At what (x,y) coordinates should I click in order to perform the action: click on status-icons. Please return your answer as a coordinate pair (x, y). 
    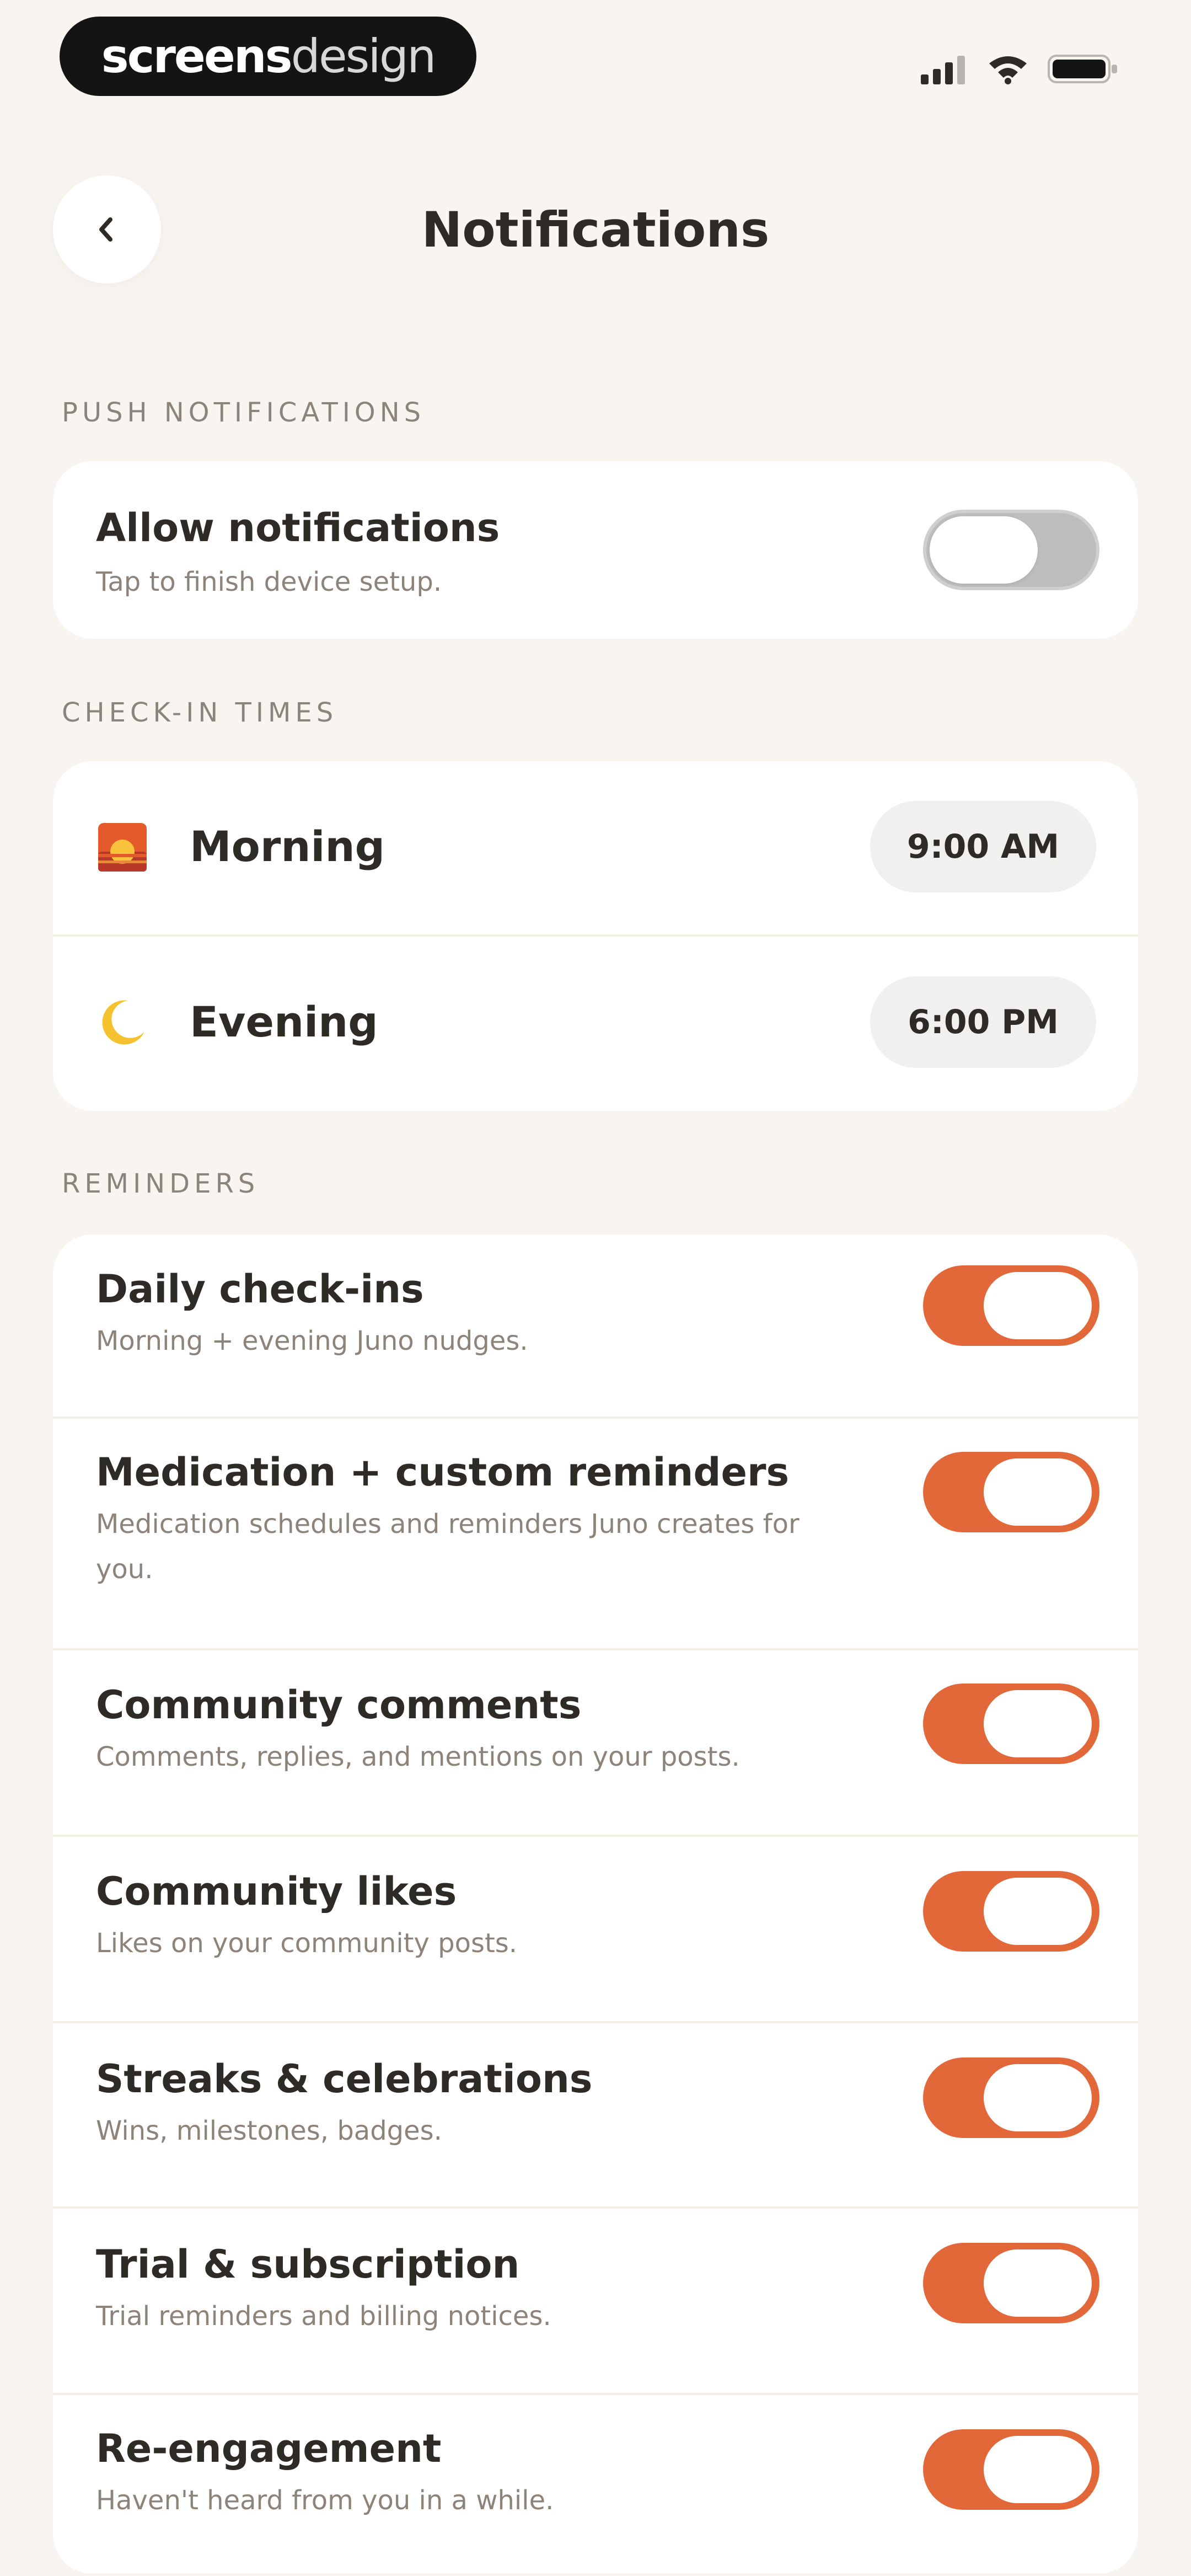
    Looking at the image, I should click on (1020, 69).